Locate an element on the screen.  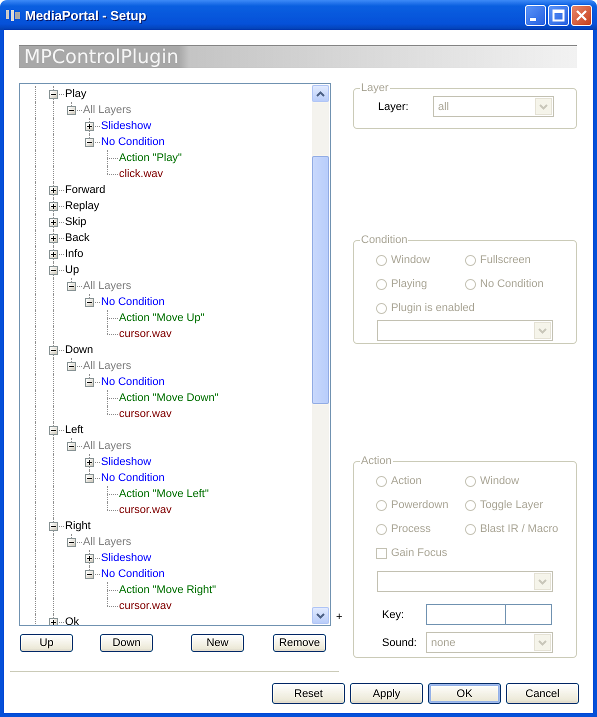
maximize-icon is located at coordinates (558, 15).